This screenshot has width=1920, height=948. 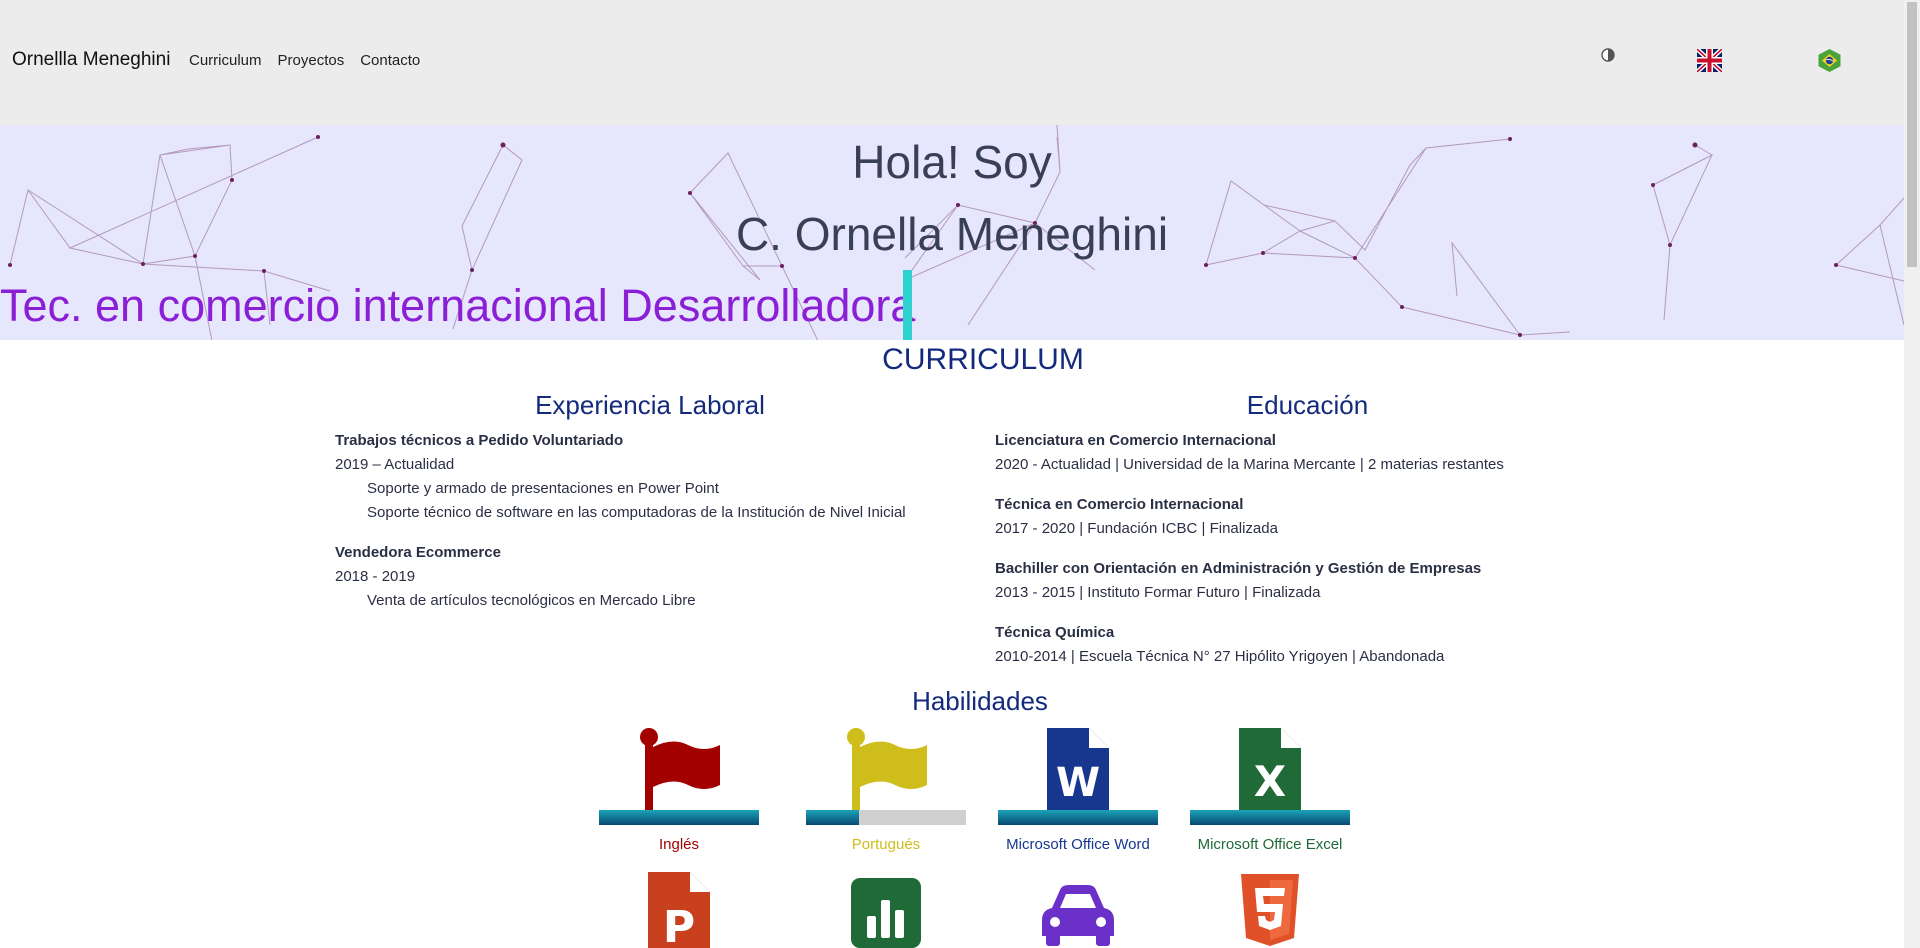 What do you see at coordinates (650, 405) in the screenshot?
I see `experience-title: Experiencia Laboral` at bounding box center [650, 405].